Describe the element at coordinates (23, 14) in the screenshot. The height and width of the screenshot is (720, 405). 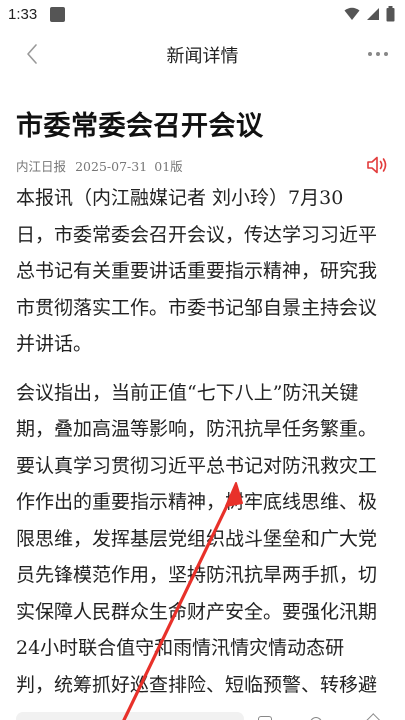
I see `status-time: 1:33` at that location.